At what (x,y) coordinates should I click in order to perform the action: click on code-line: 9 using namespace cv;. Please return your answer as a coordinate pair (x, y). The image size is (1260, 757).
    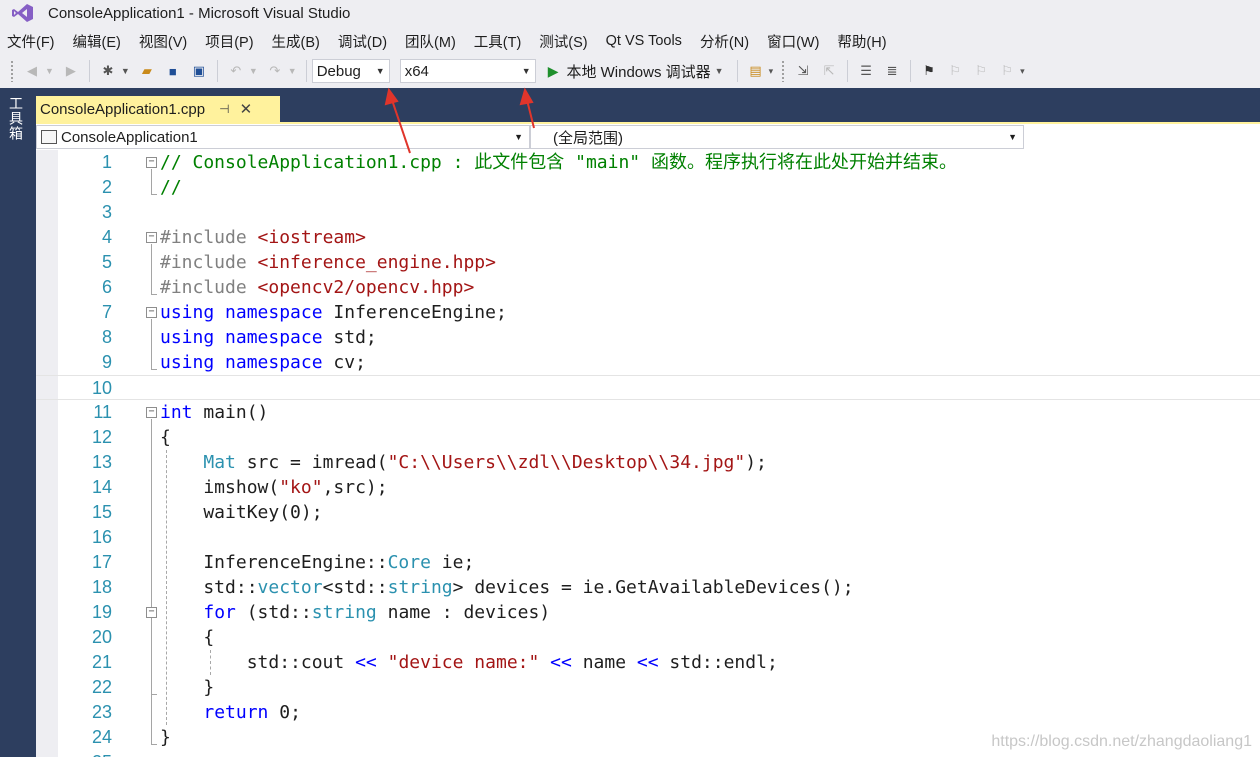
    Looking at the image, I should click on (648, 362).